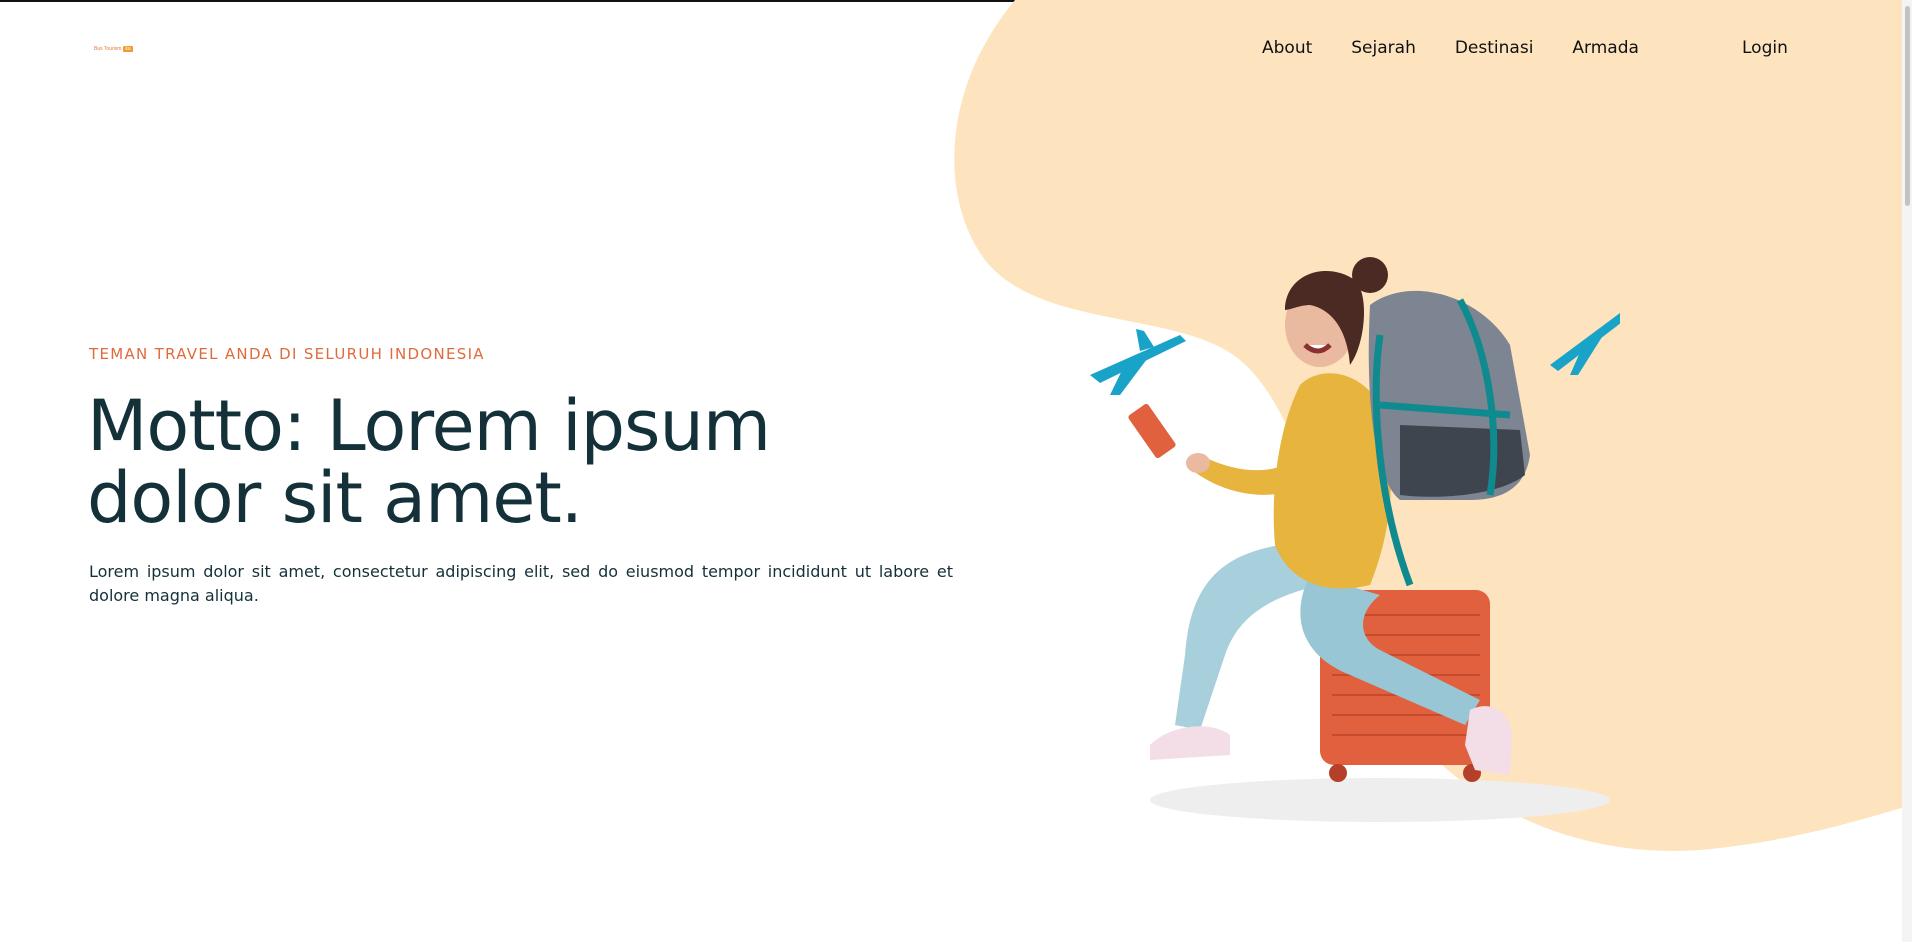  I want to click on scrollbar-thumb, so click(1907, 106).